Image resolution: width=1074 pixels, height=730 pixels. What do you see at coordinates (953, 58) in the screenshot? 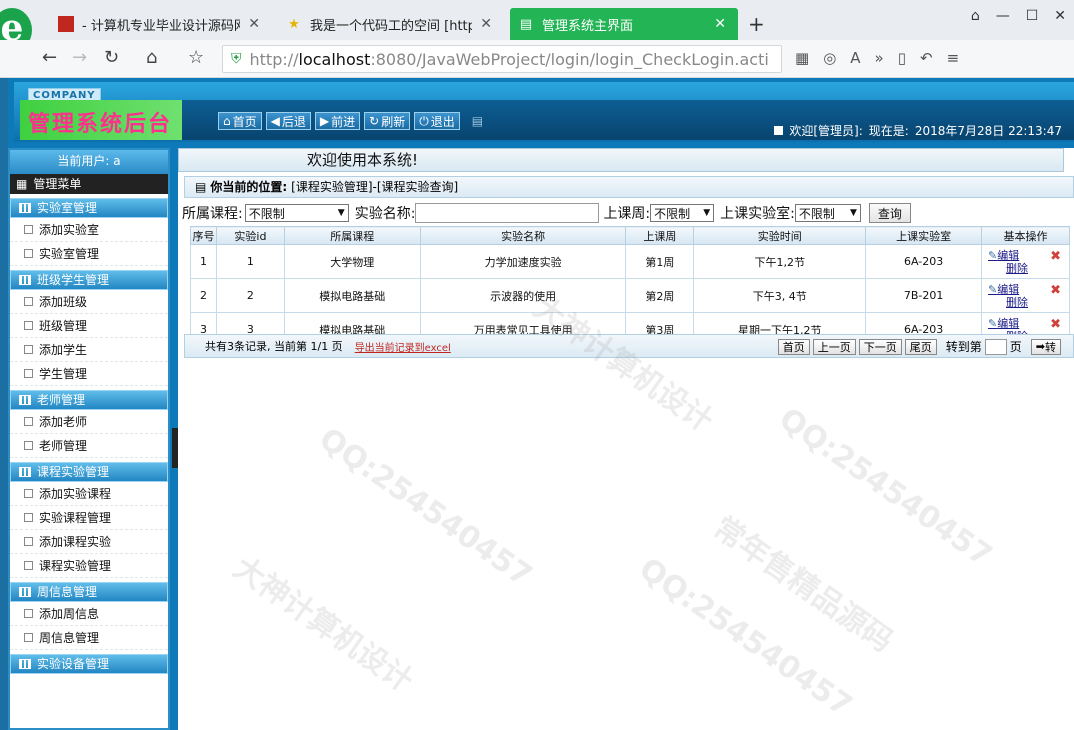
I see `menu-icon: ≡` at bounding box center [953, 58].